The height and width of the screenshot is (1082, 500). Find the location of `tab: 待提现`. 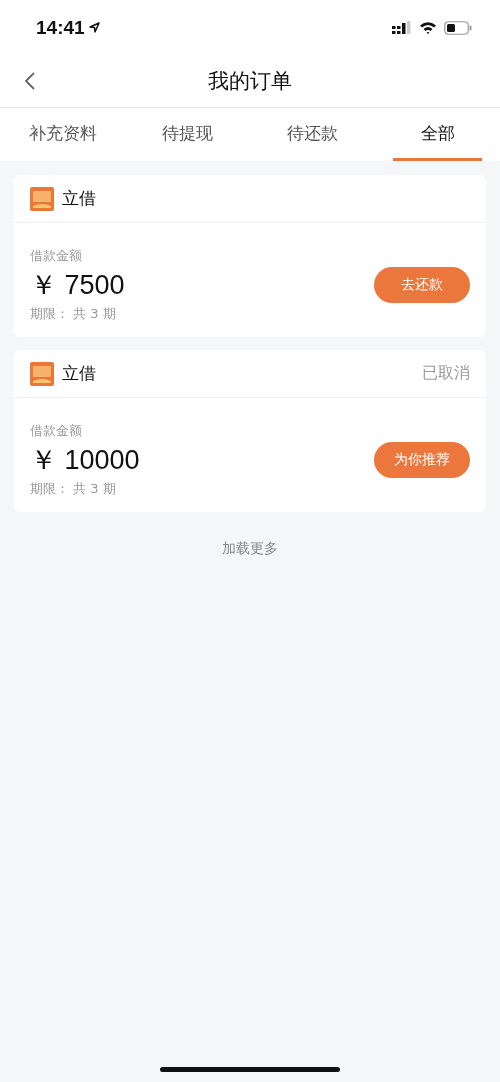

tab: 待提现 is located at coordinates (187, 134).